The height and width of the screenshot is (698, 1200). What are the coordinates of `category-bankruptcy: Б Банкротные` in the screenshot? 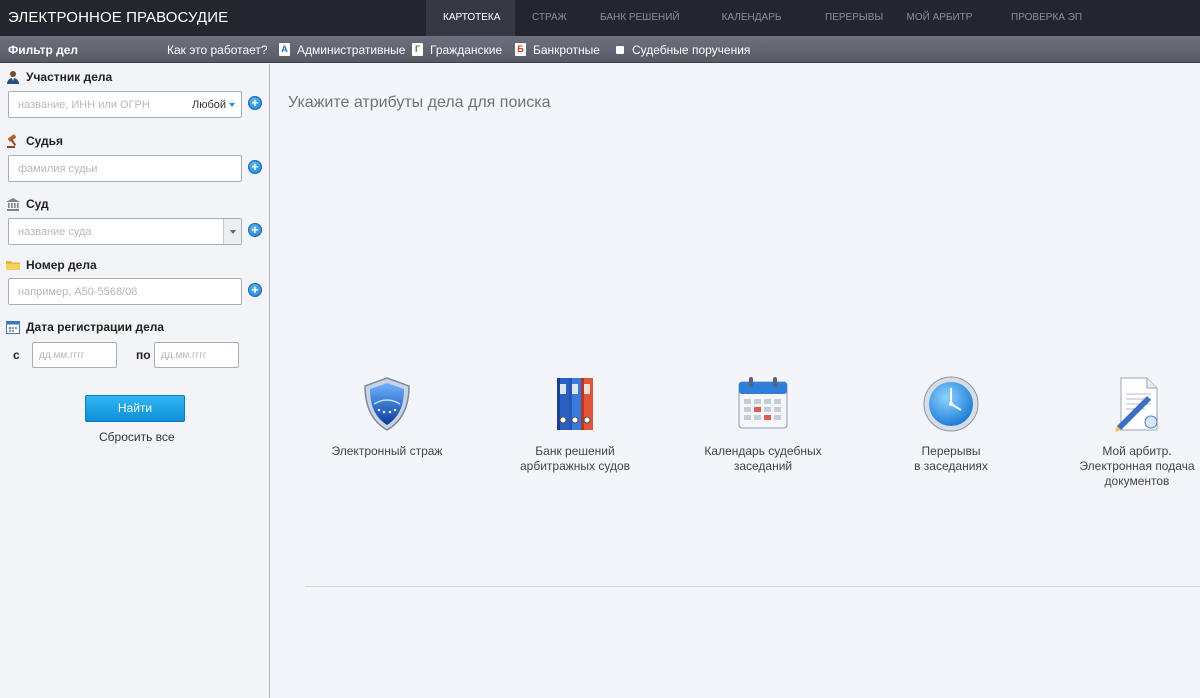 It's located at (557, 49).